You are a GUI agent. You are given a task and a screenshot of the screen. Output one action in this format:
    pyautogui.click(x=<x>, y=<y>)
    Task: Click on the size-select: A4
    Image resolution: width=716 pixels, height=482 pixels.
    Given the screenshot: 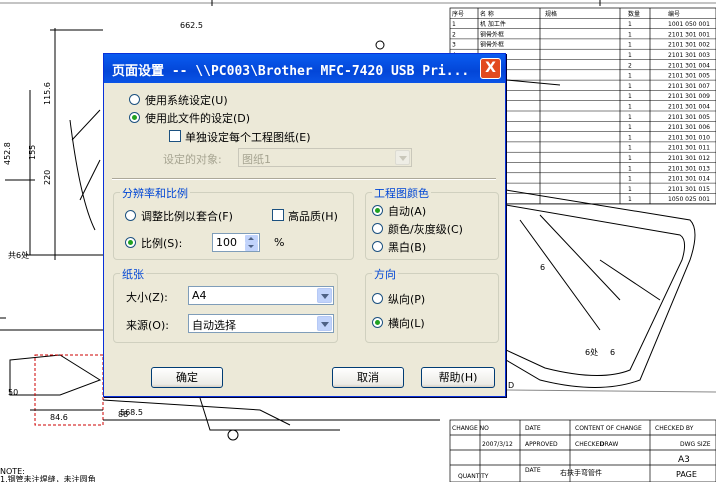 What is the action you would take?
    pyautogui.click(x=261, y=295)
    